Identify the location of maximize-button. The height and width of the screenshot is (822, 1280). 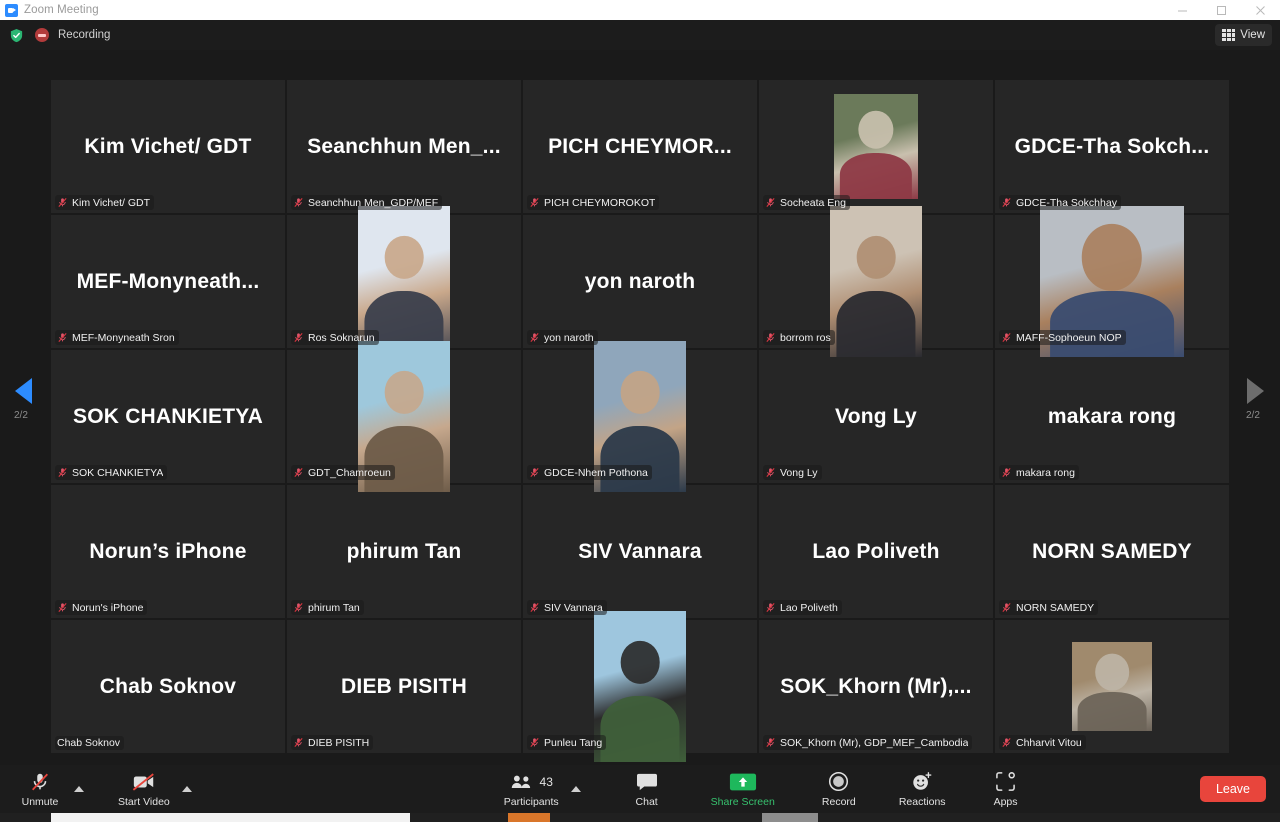
(1221, 10).